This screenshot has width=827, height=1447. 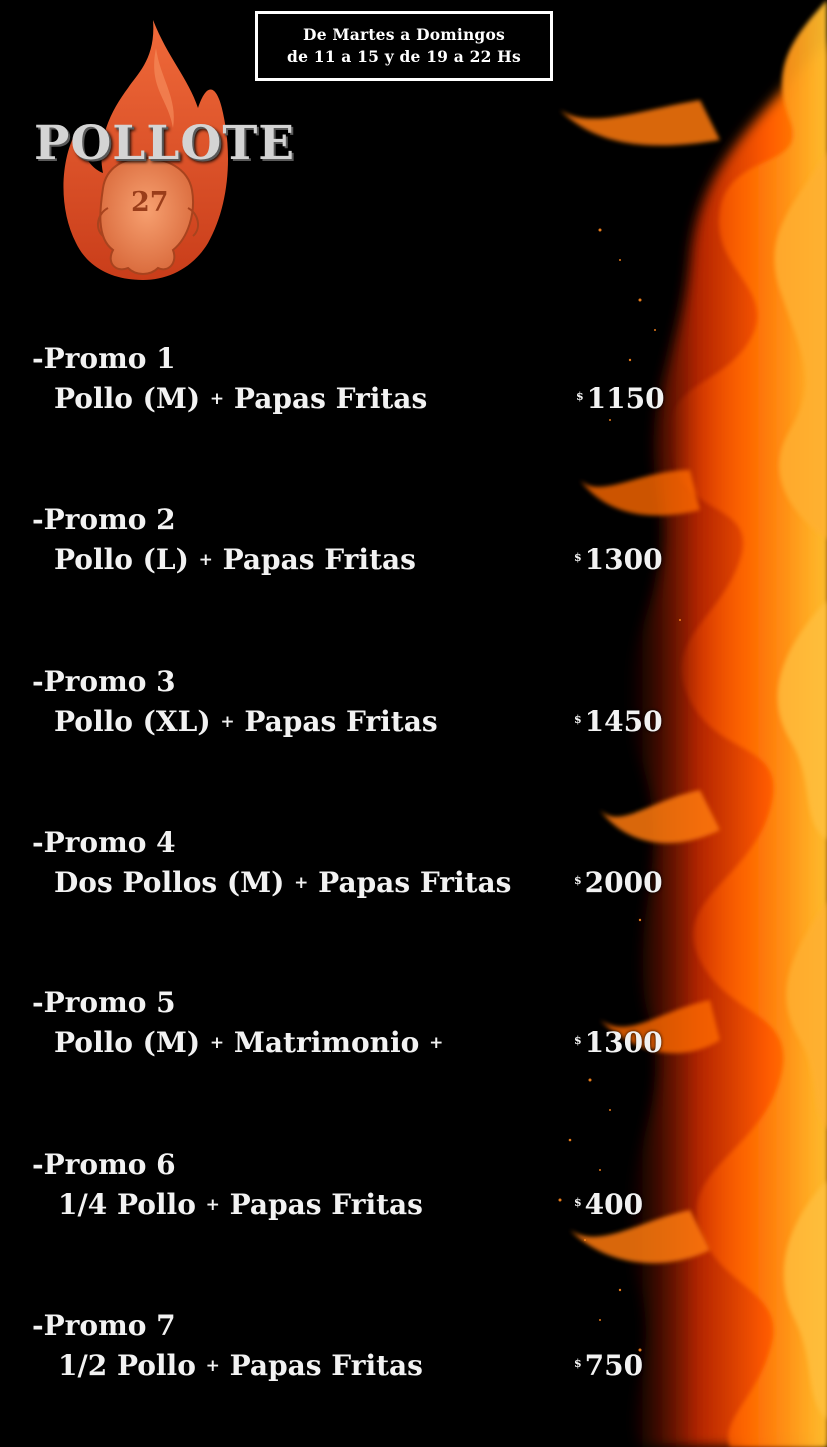 I want to click on promo-part: Pollo (XL), so click(x=132, y=721).